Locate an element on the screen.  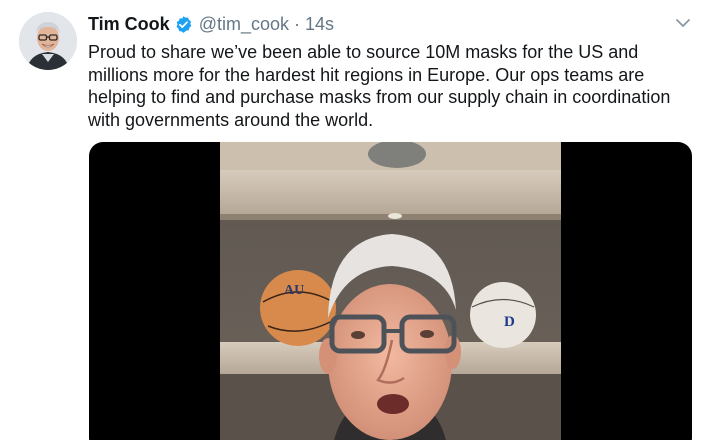
avatar is located at coordinates (48, 41).